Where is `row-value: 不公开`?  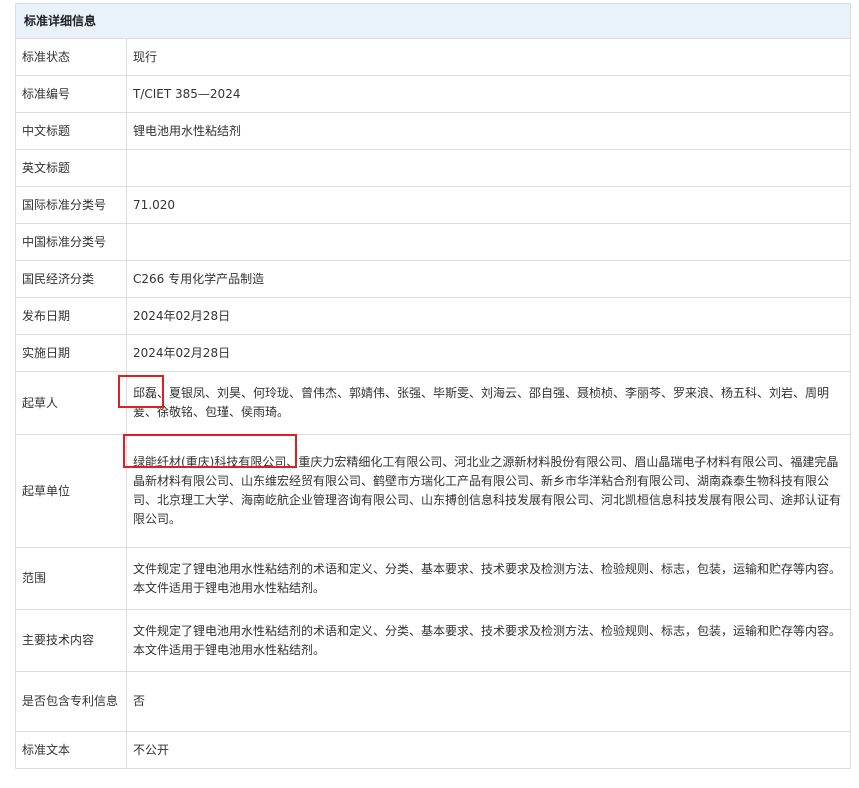
row-value: 不公开 is located at coordinates (488, 750).